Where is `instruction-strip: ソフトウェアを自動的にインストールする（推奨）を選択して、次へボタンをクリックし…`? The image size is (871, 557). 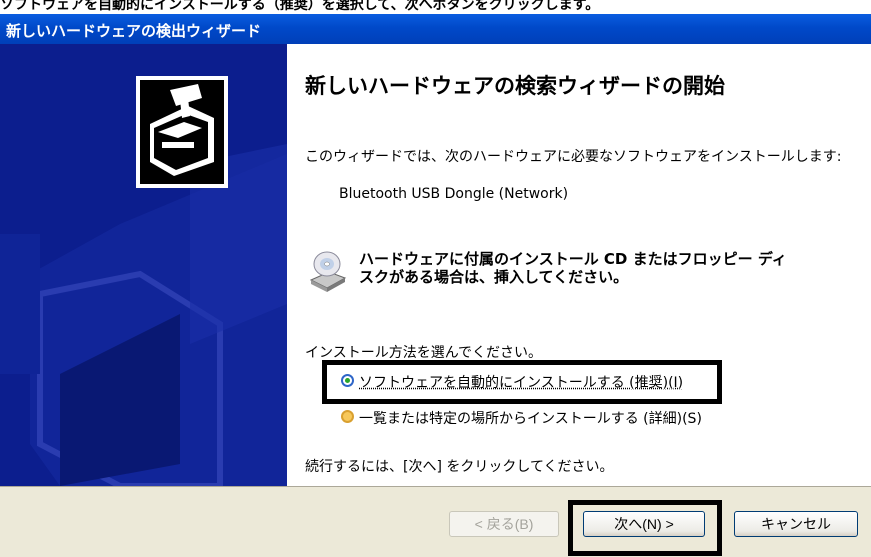
instruction-strip: ソフトウェアを自動的にインストールする（推奨）を選択して、次へボタンをクリックし… is located at coordinates (435, 7).